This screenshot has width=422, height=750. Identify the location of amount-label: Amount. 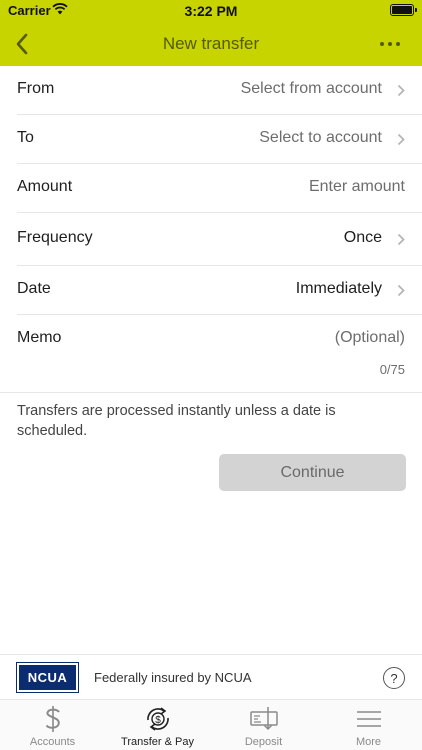
(45, 186).